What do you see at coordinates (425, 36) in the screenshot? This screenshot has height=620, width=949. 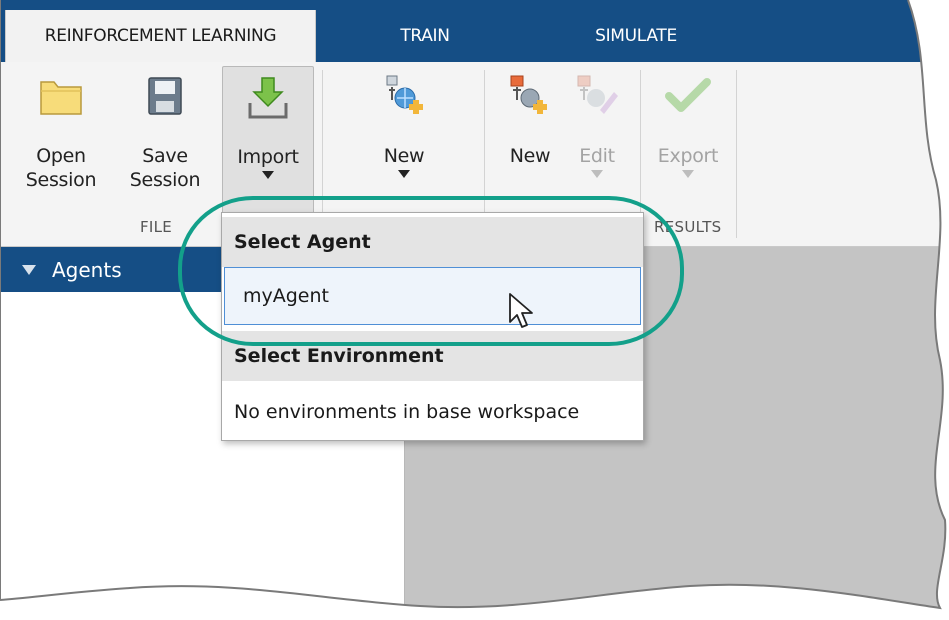 I see `tab-train: TRAIN` at bounding box center [425, 36].